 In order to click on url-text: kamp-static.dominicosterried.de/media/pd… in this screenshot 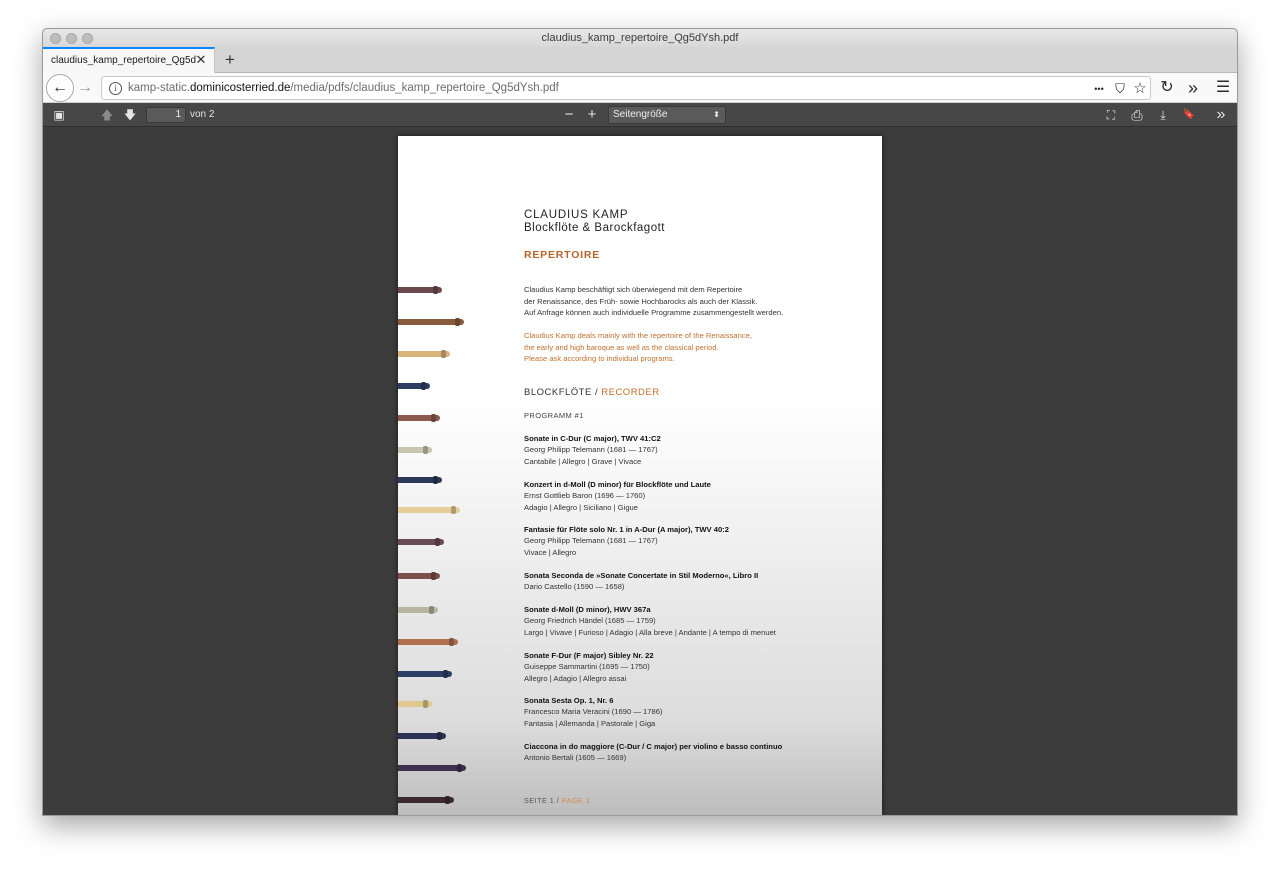, I will do `click(343, 88)`.